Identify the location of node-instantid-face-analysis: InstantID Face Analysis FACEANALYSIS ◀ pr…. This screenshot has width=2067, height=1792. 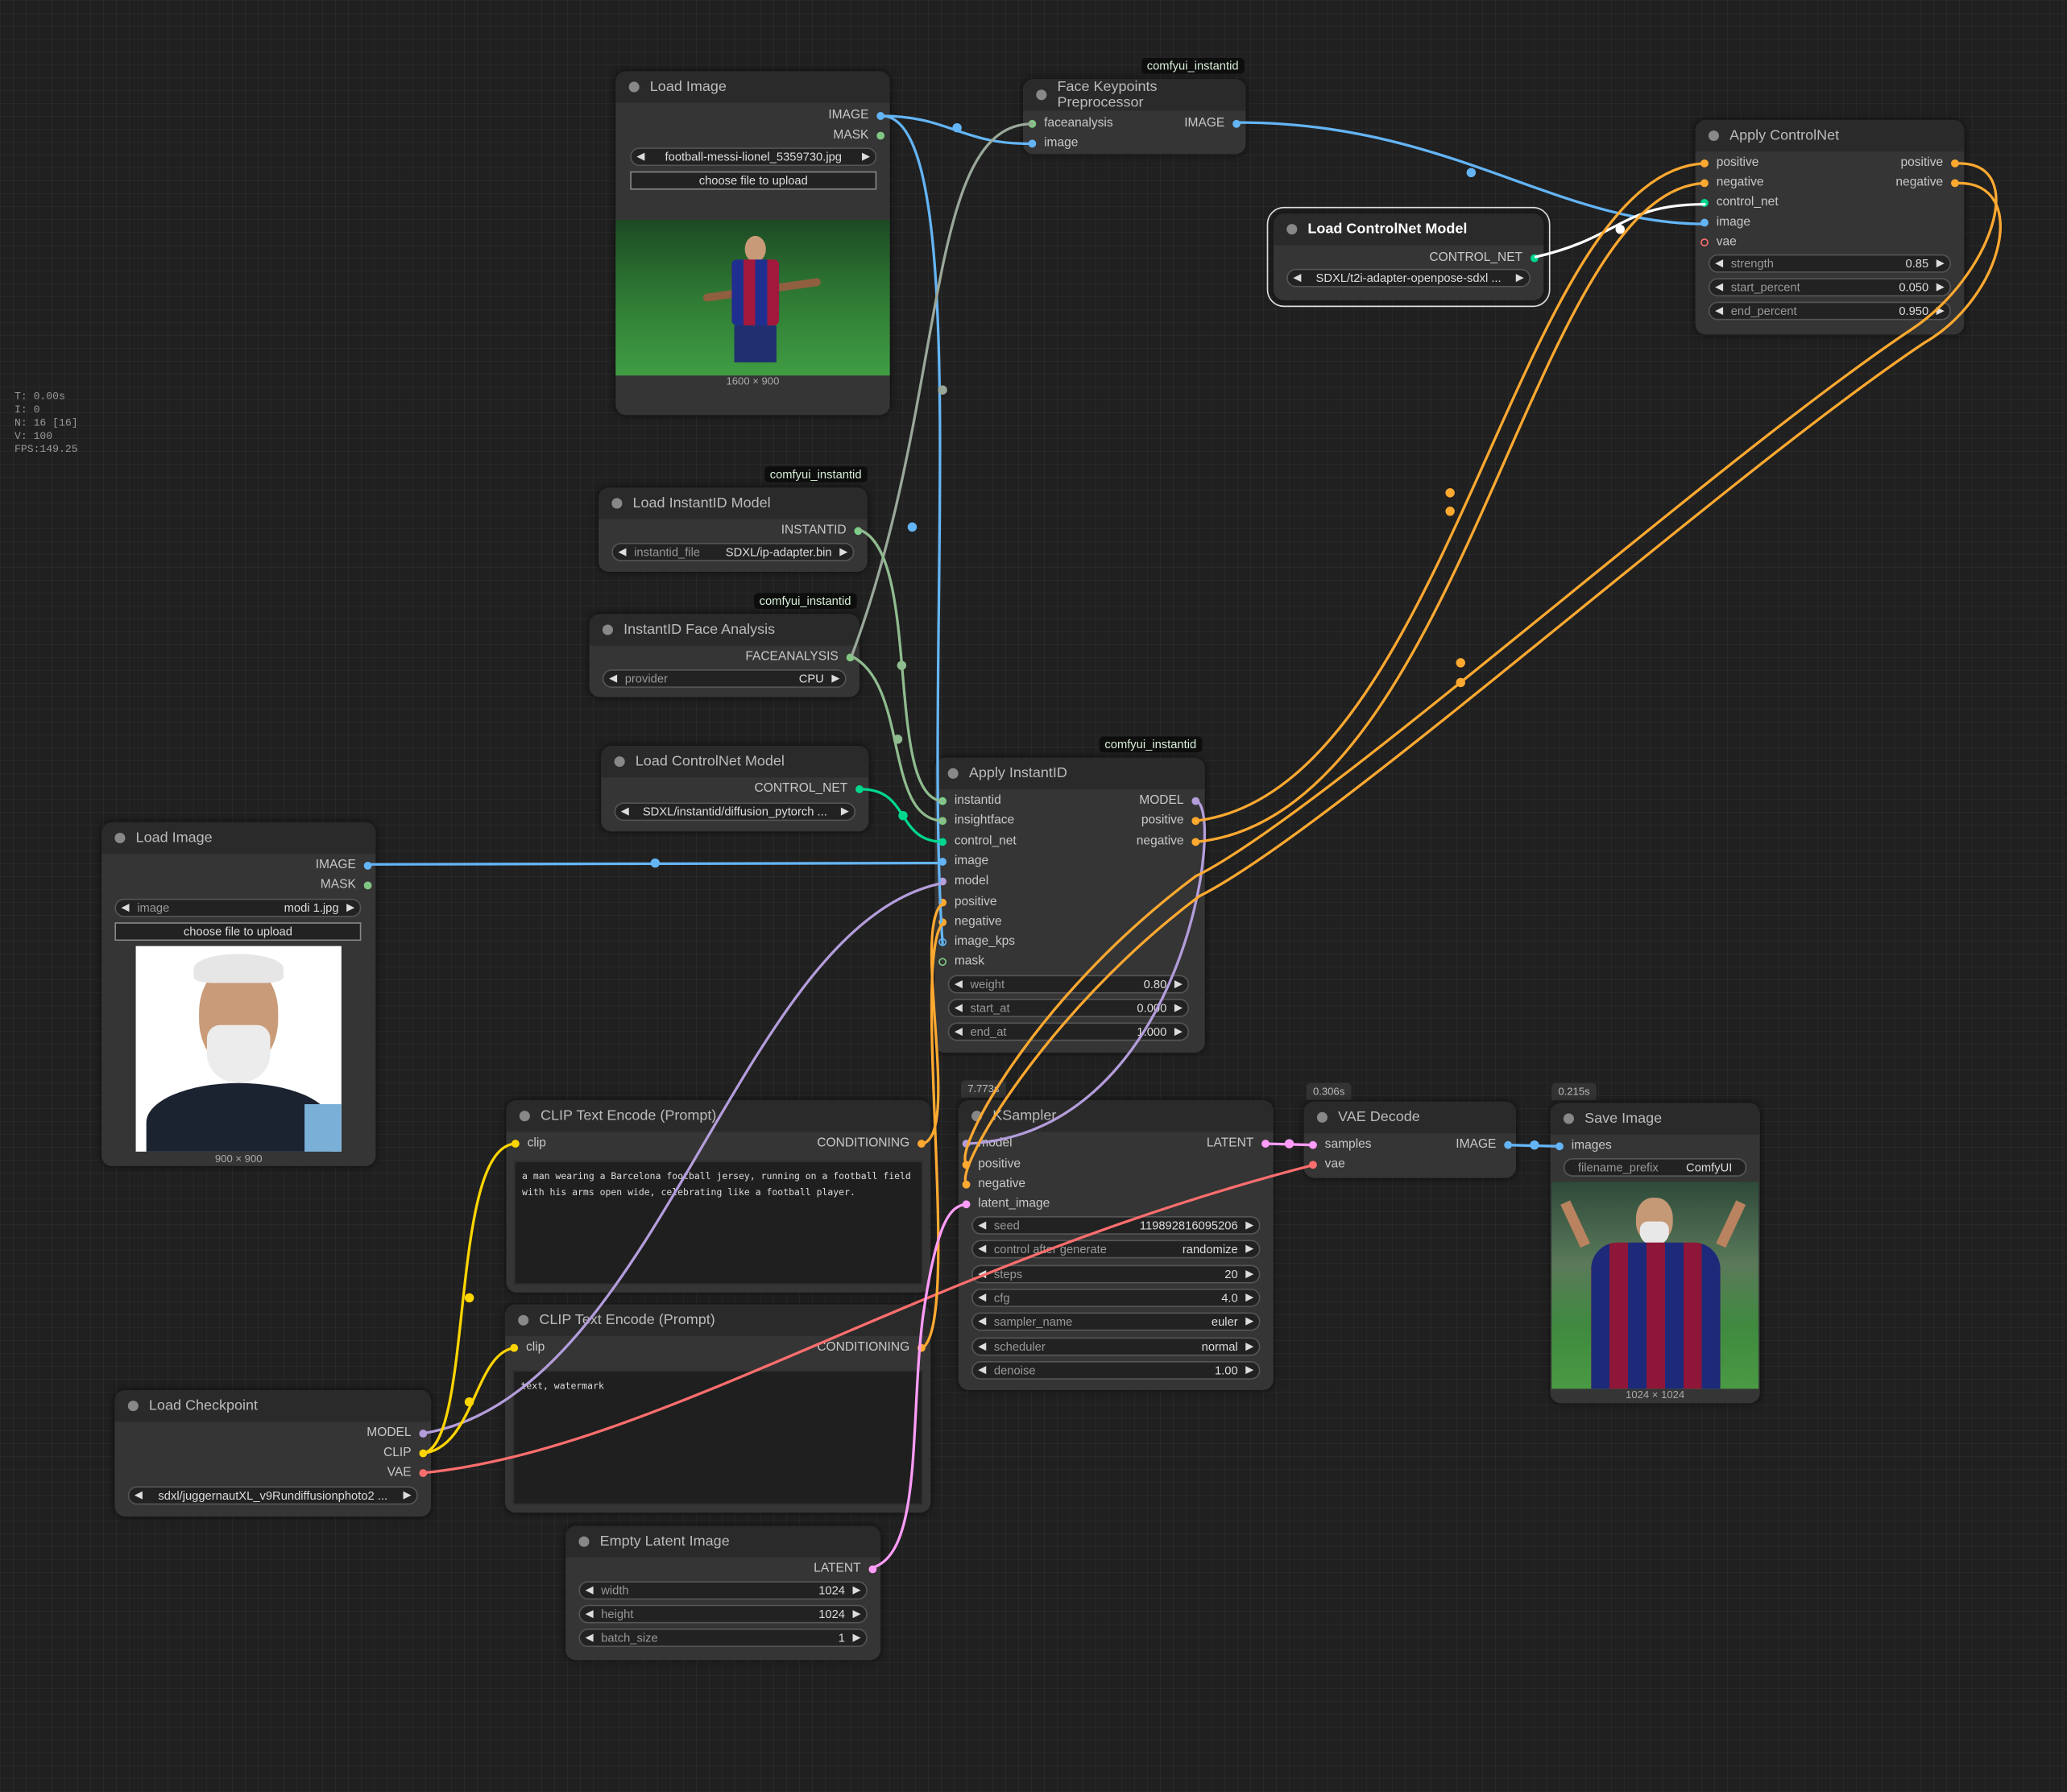
(724, 655).